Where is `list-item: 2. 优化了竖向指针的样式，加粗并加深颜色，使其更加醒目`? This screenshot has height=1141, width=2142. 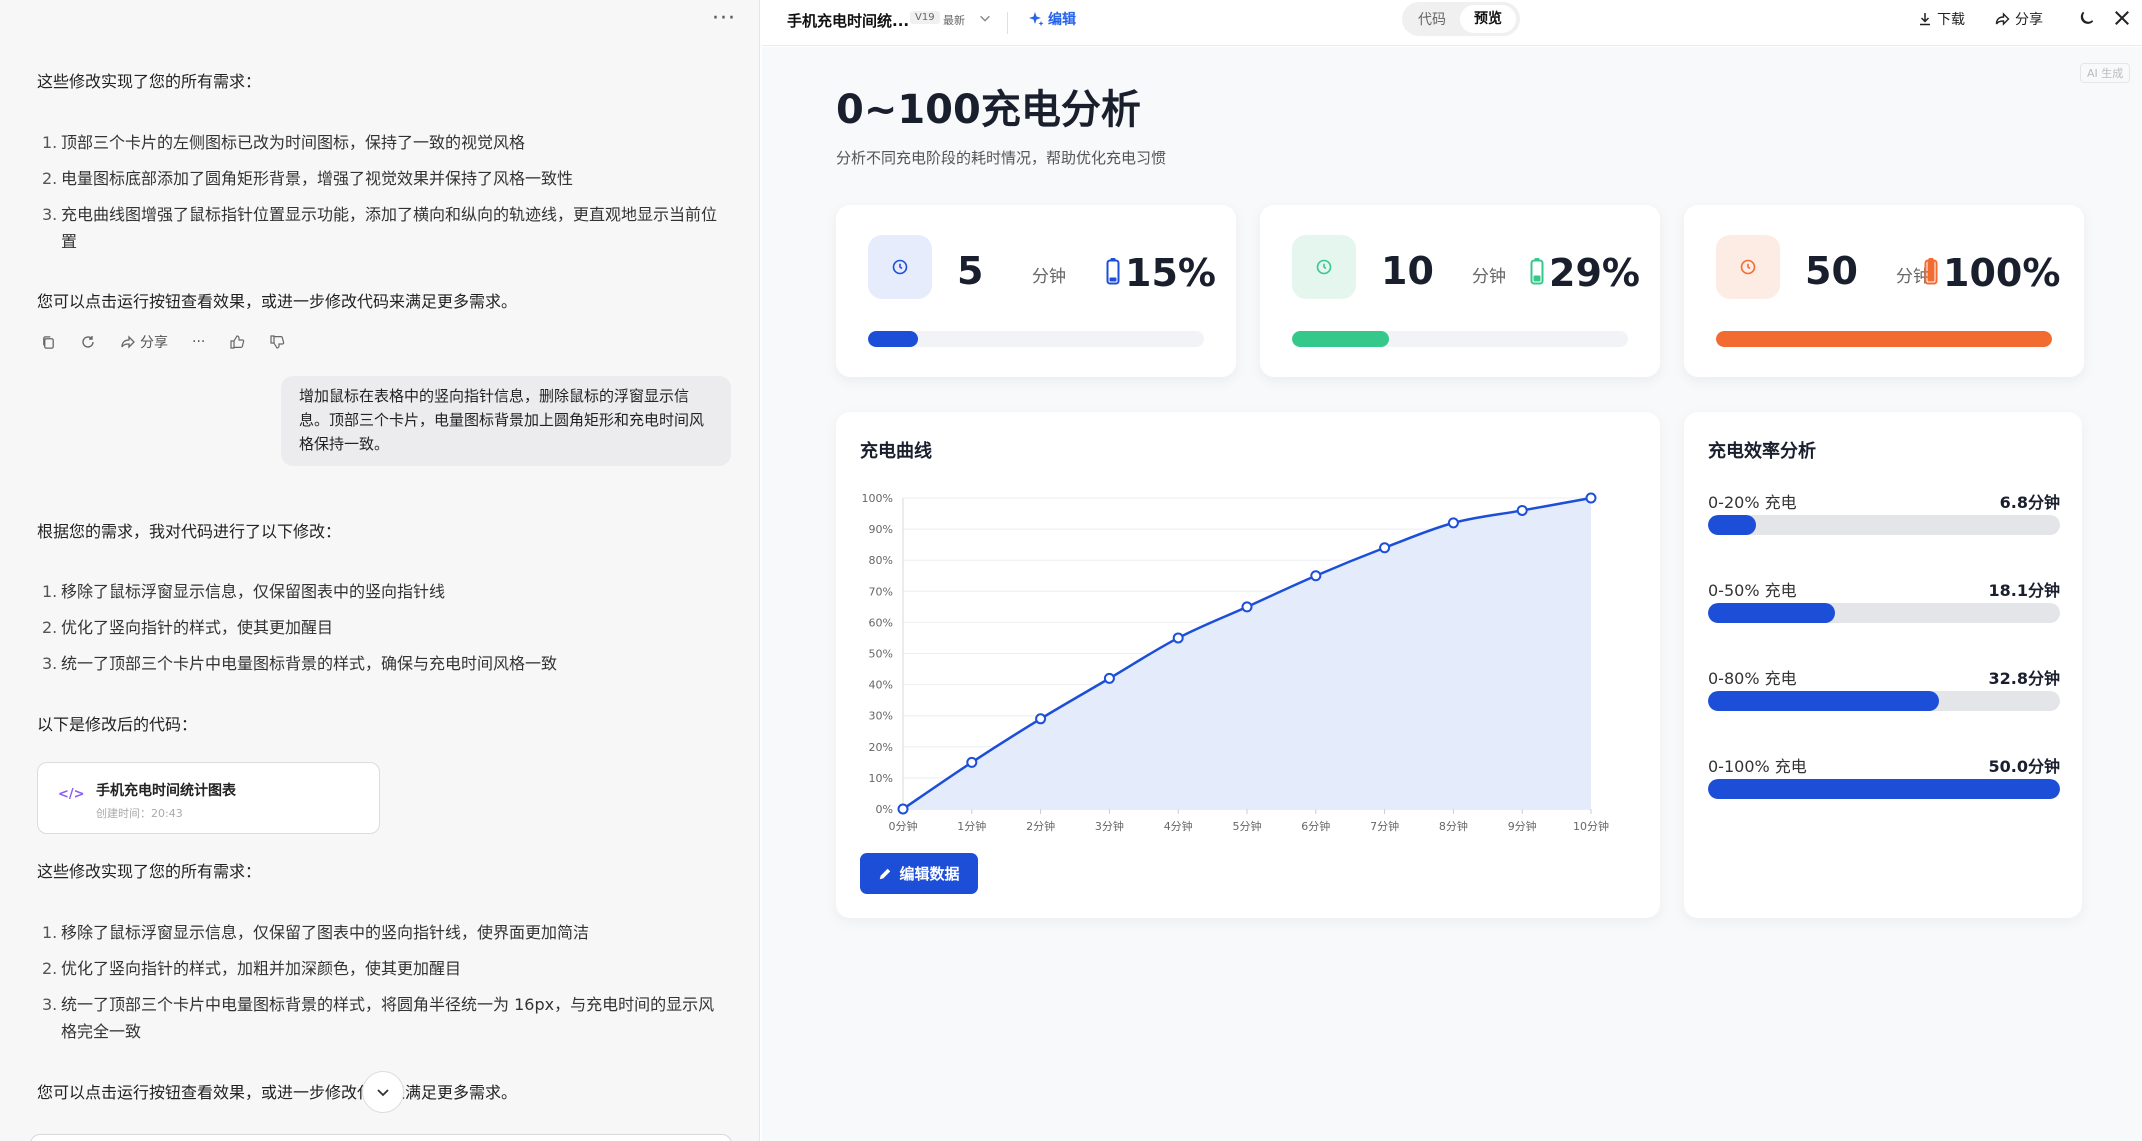 list-item: 2. 优化了竖向指针的样式，加粗并加深颜色，使其更加醒目 is located at coordinates (252, 968).